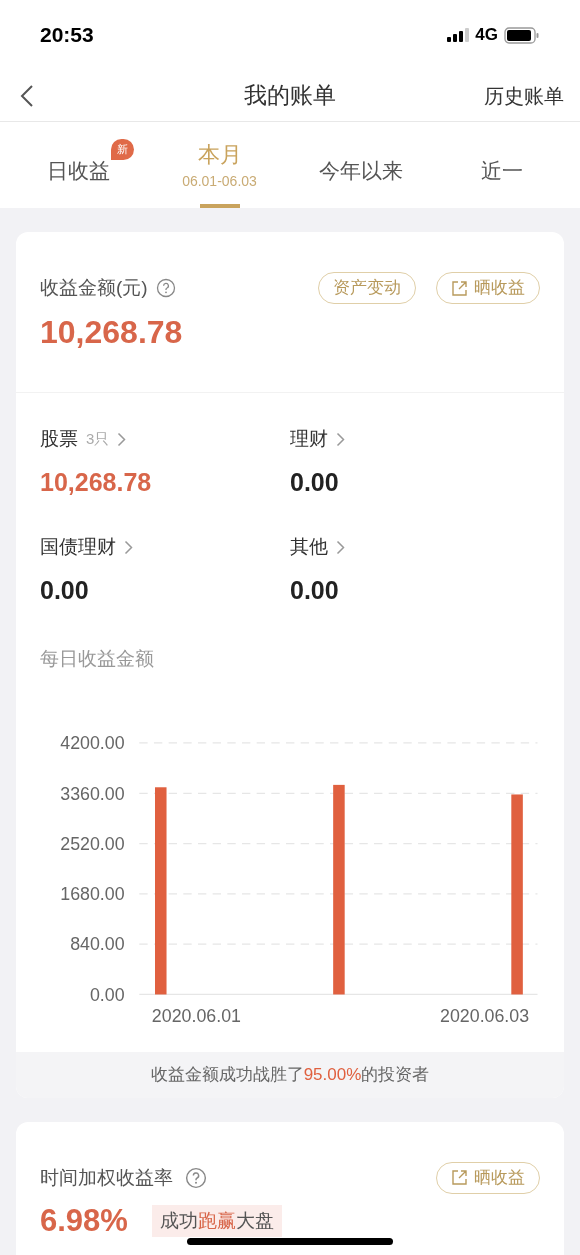  I want to click on battery-icon, so click(522, 35).